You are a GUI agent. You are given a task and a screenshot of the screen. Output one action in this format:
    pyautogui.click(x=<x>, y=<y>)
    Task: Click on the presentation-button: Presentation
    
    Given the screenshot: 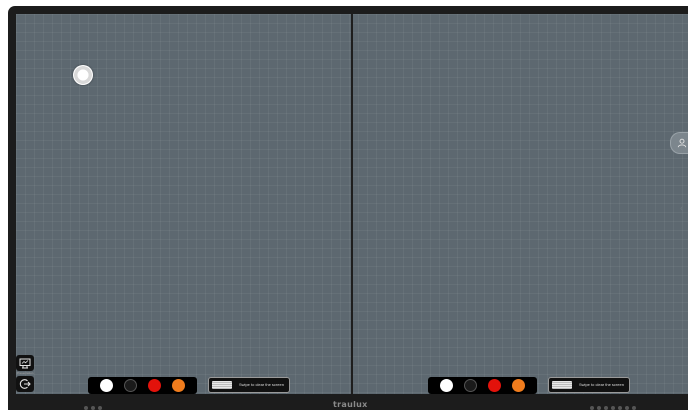 What is the action you would take?
    pyautogui.click(x=25, y=365)
    